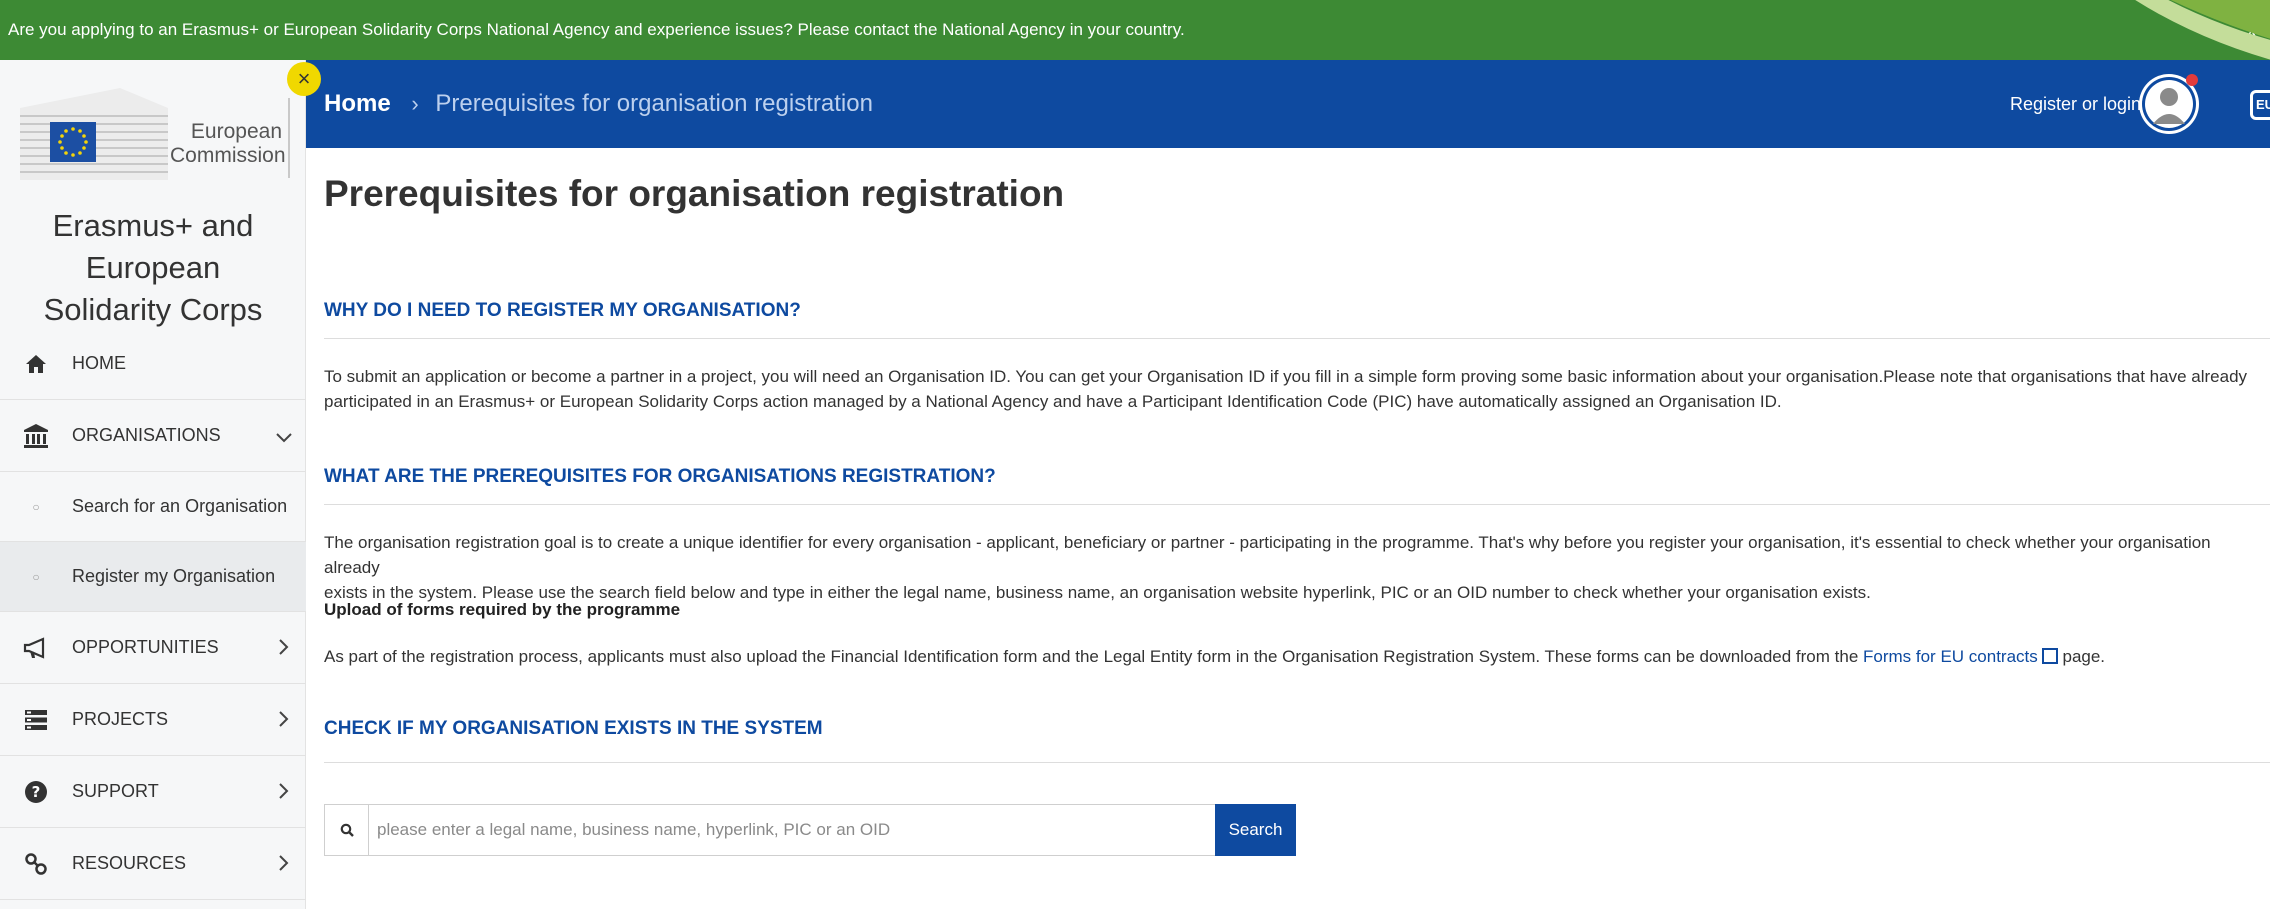 The width and height of the screenshot is (2270, 909). Describe the element at coordinates (36, 647) in the screenshot. I see `megaphone-icon` at that location.